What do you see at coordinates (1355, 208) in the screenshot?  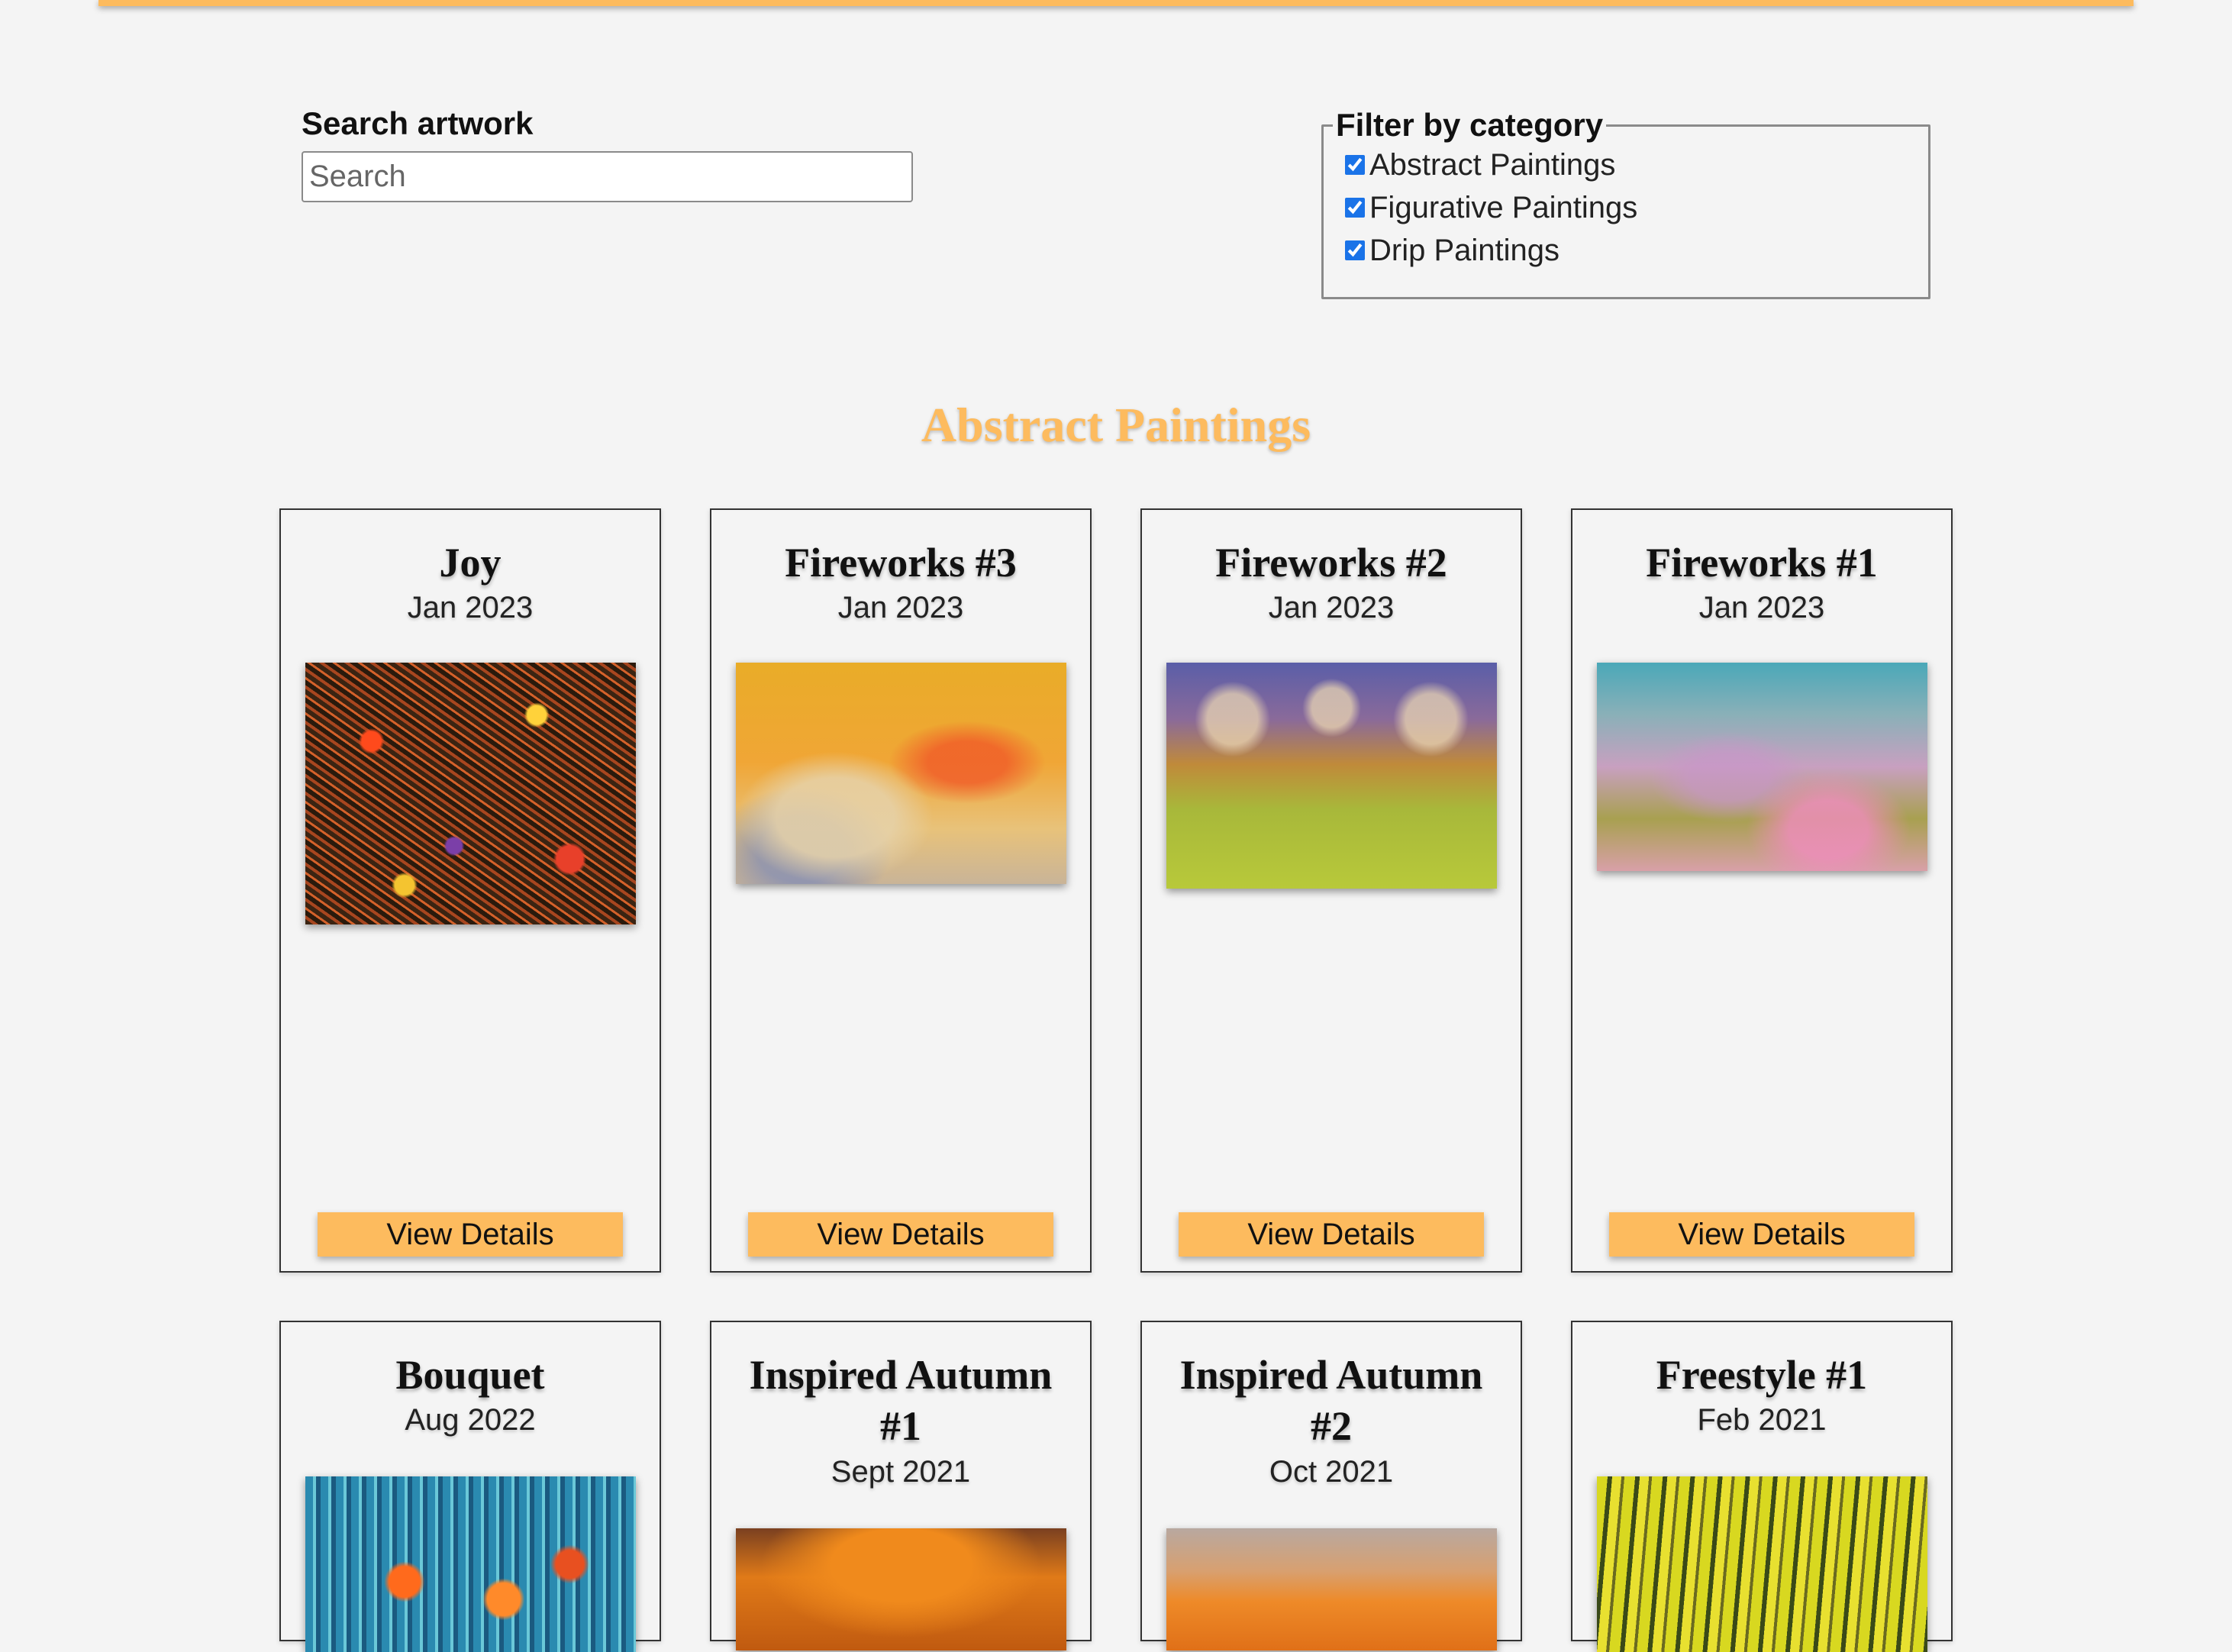 I see `figurative-checkbox` at bounding box center [1355, 208].